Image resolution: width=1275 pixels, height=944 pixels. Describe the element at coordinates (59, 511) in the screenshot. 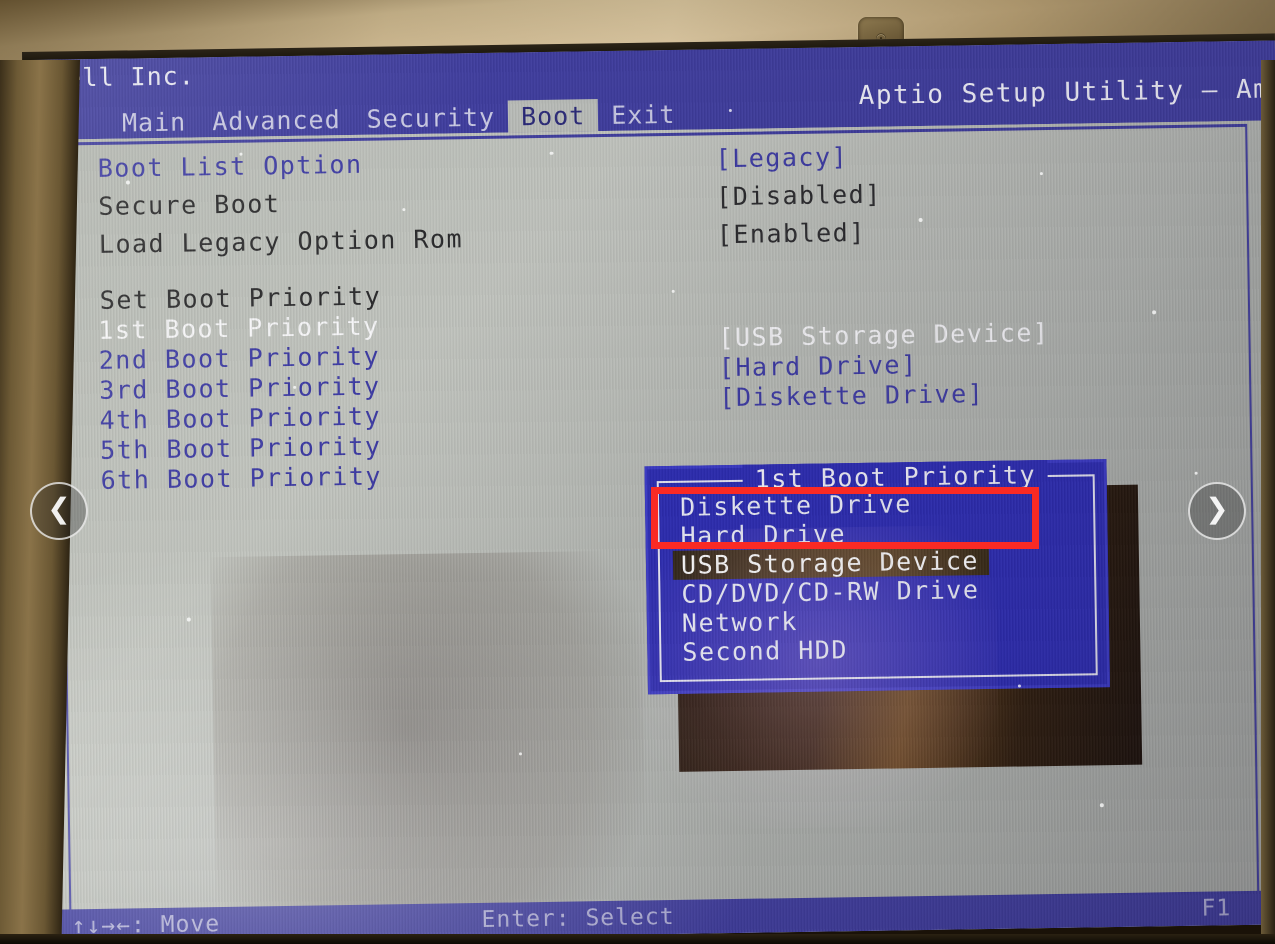

I see `previous-image-button: ❮` at that location.